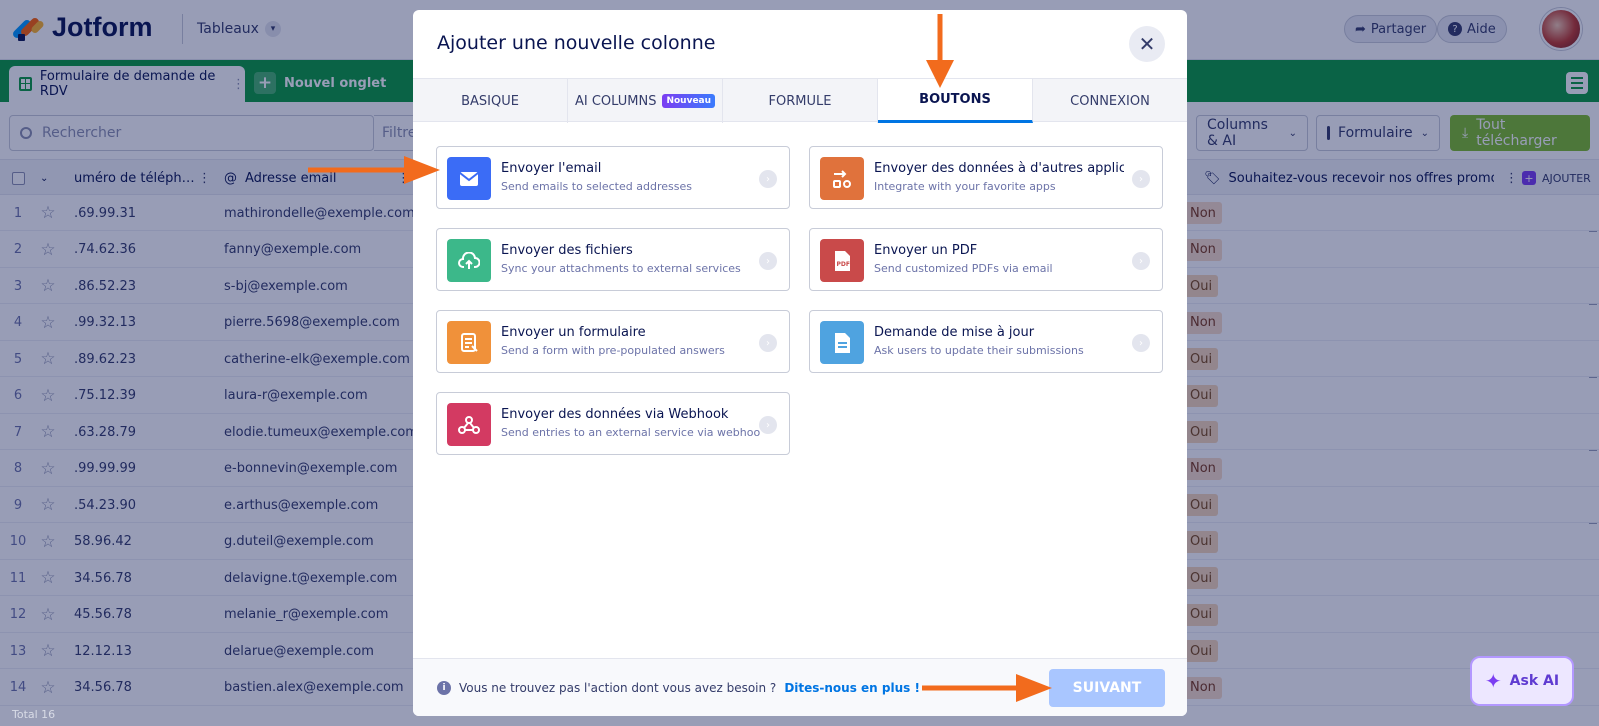 This screenshot has height=726, width=1599. What do you see at coordinates (842, 342) in the screenshot?
I see `document-icon` at bounding box center [842, 342].